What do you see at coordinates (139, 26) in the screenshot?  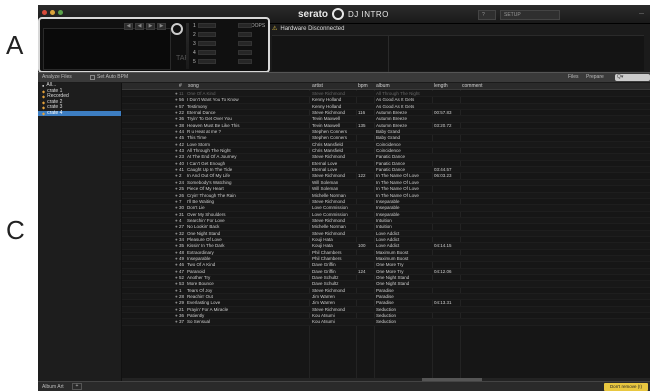 I see `rewind-icon: ◀` at bounding box center [139, 26].